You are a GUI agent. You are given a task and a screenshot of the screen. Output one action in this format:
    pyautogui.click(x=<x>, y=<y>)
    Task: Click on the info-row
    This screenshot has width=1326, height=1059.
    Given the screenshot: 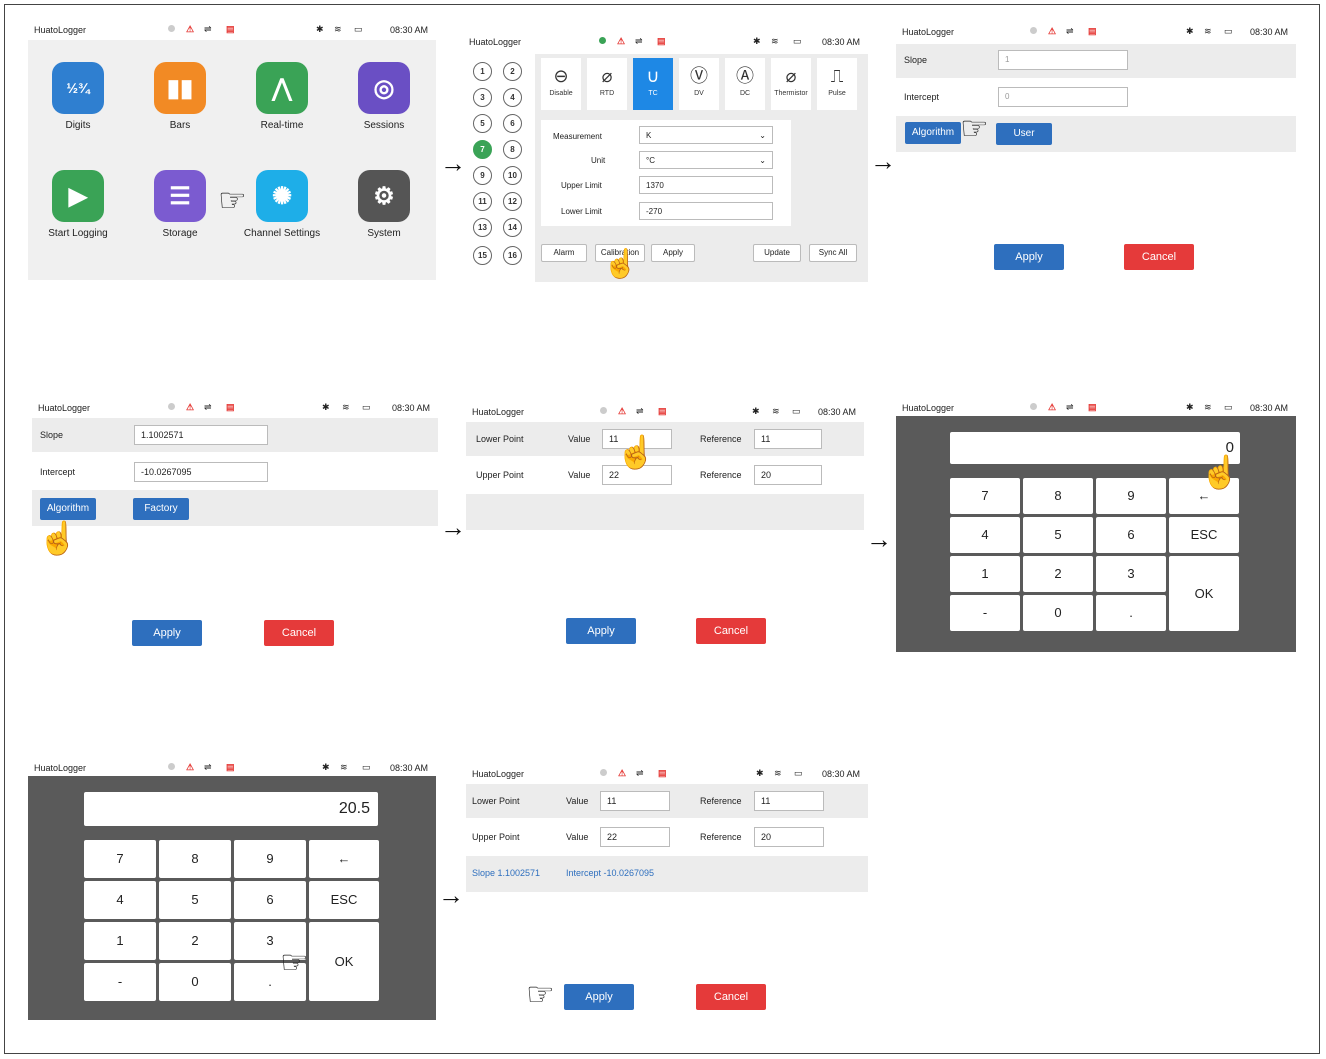 What is the action you would take?
    pyautogui.click(x=665, y=512)
    